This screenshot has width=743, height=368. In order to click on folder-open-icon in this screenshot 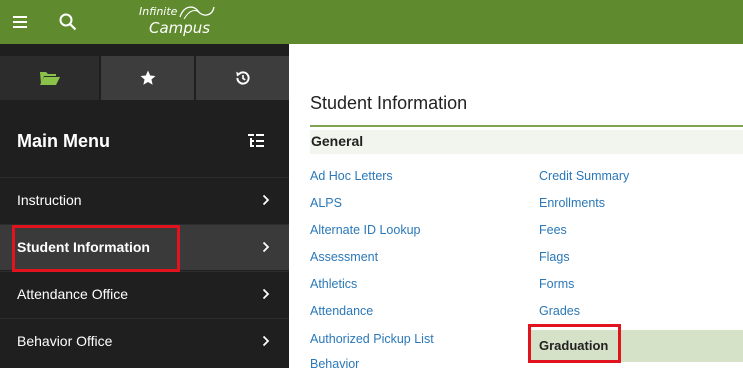, I will do `click(49, 78)`.